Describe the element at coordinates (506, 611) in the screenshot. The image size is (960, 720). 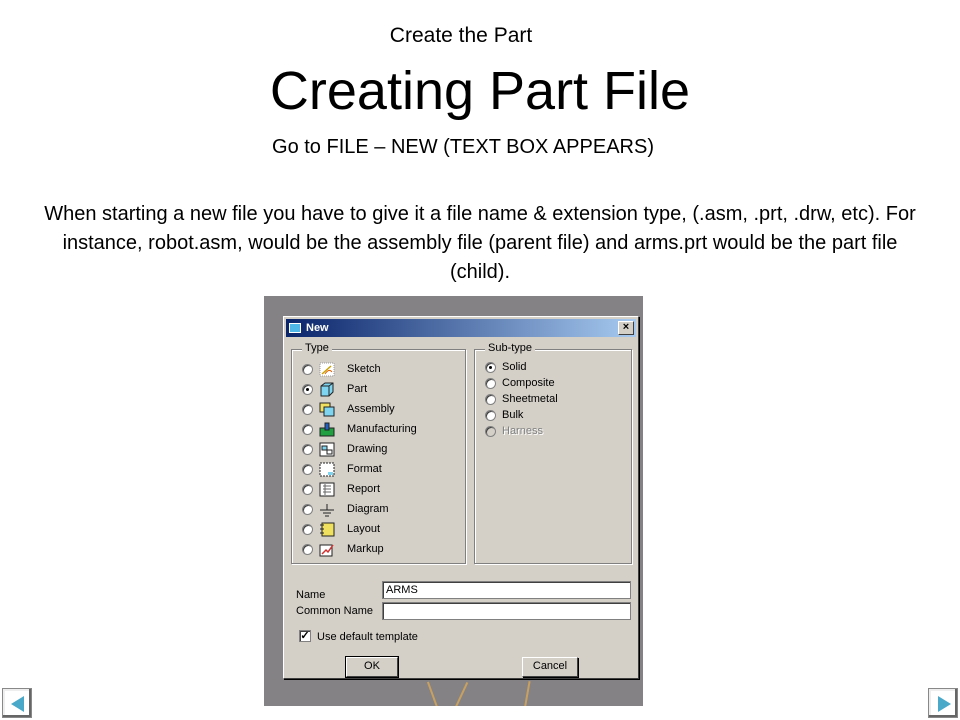
I see `common-name-input` at that location.